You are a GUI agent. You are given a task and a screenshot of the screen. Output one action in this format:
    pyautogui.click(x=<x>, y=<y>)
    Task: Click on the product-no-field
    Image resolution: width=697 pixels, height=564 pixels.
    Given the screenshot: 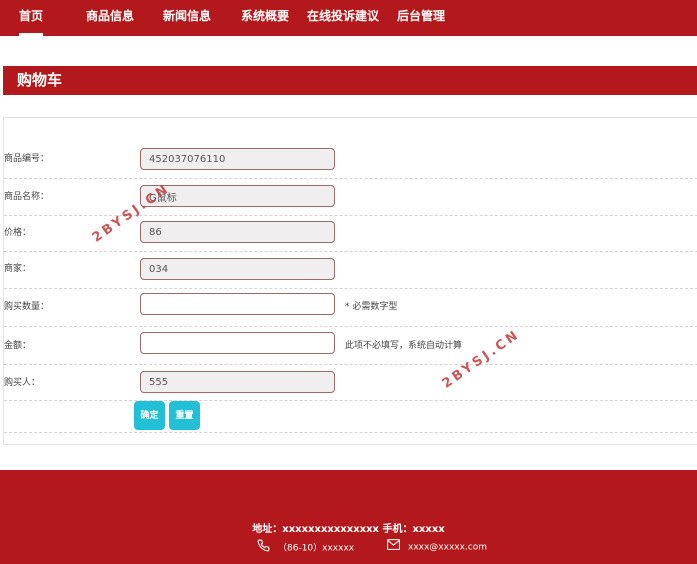 What is the action you would take?
    pyautogui.click(x=237, y=159)
    